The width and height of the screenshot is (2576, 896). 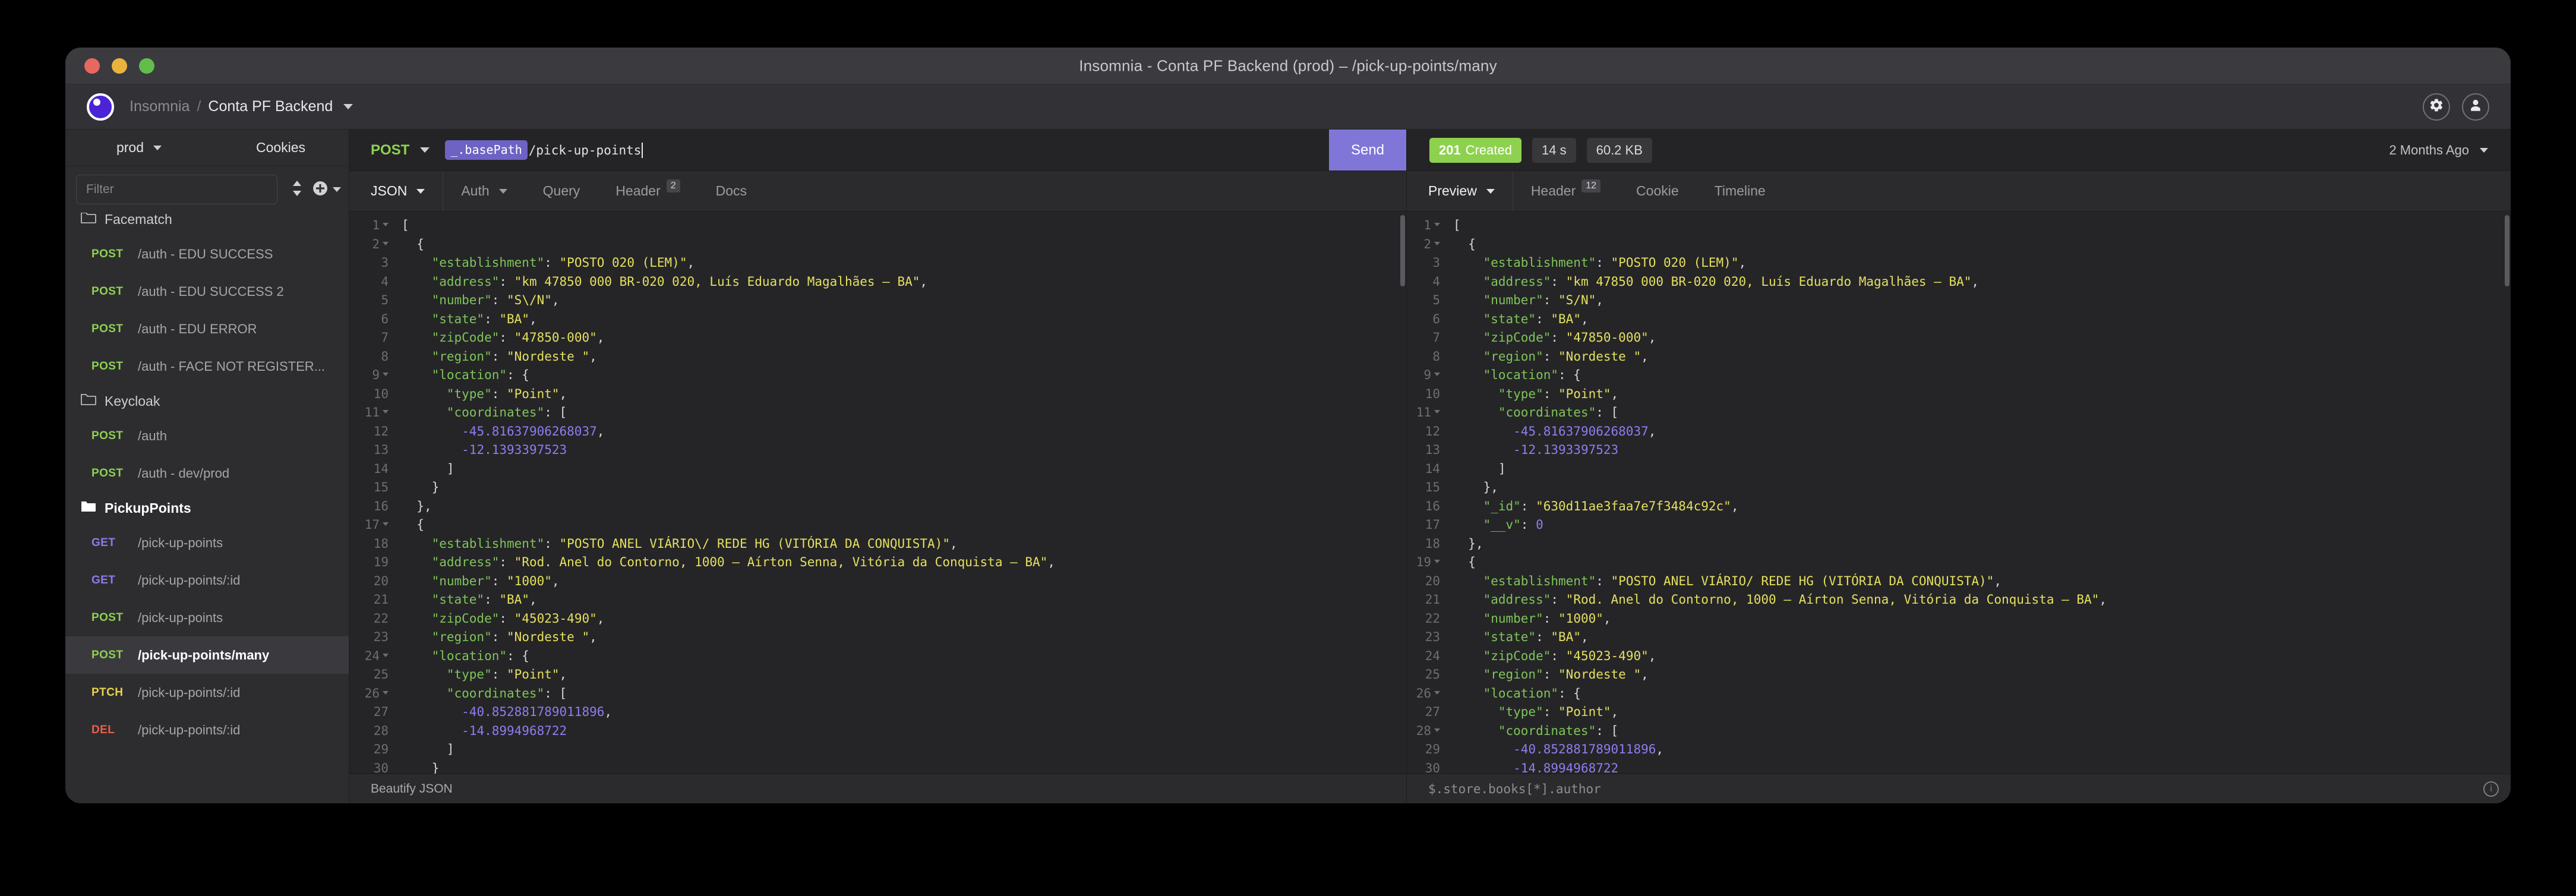 What do you see at coordinates (1460, 191) in the screenshot?
I see `response-tab-preview: Preview` at bounding box center [1460, 191].